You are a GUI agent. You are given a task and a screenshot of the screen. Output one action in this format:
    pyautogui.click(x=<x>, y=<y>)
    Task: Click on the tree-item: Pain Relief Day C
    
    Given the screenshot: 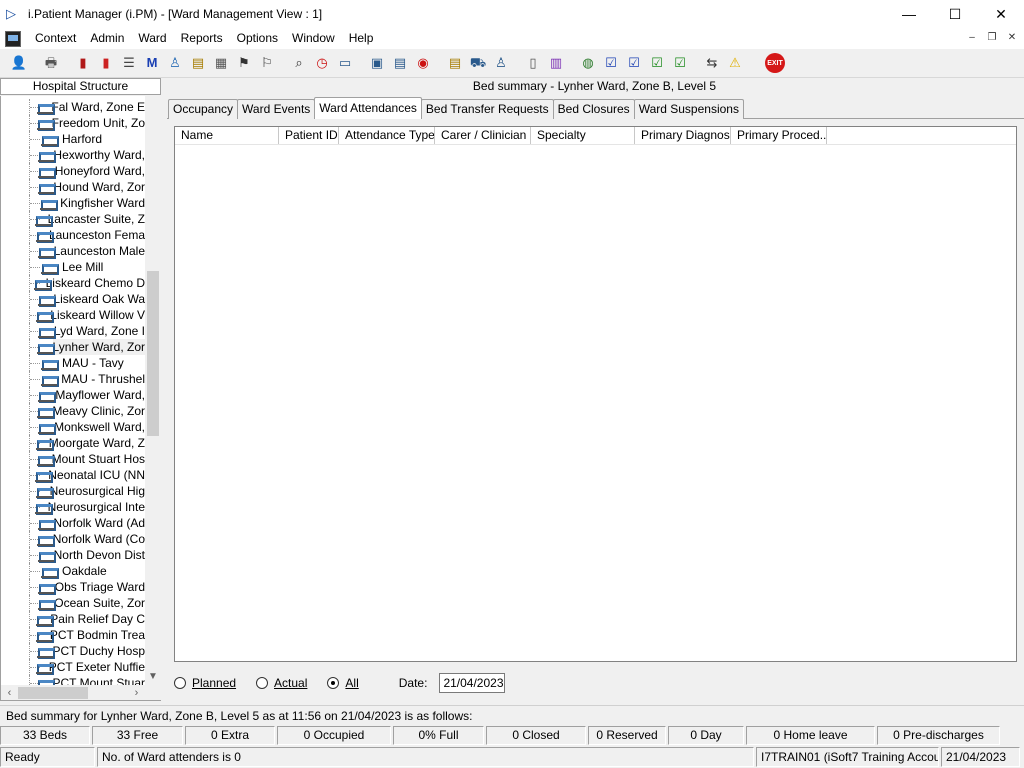 What is the action you would take?
    pyautogui.click(x=73, y=619)
    